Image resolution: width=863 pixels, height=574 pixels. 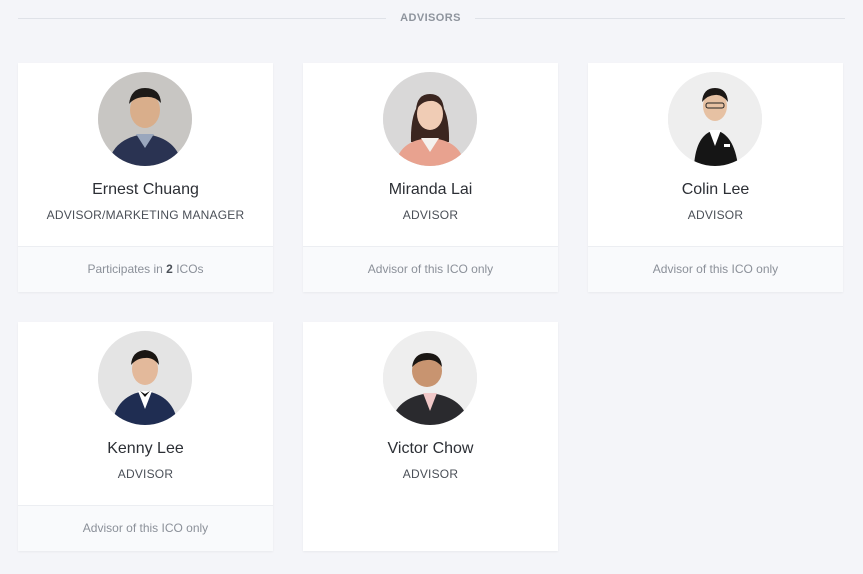 I want to click on advisors-section-header: ADVISORS, so click(x=431, y=19).